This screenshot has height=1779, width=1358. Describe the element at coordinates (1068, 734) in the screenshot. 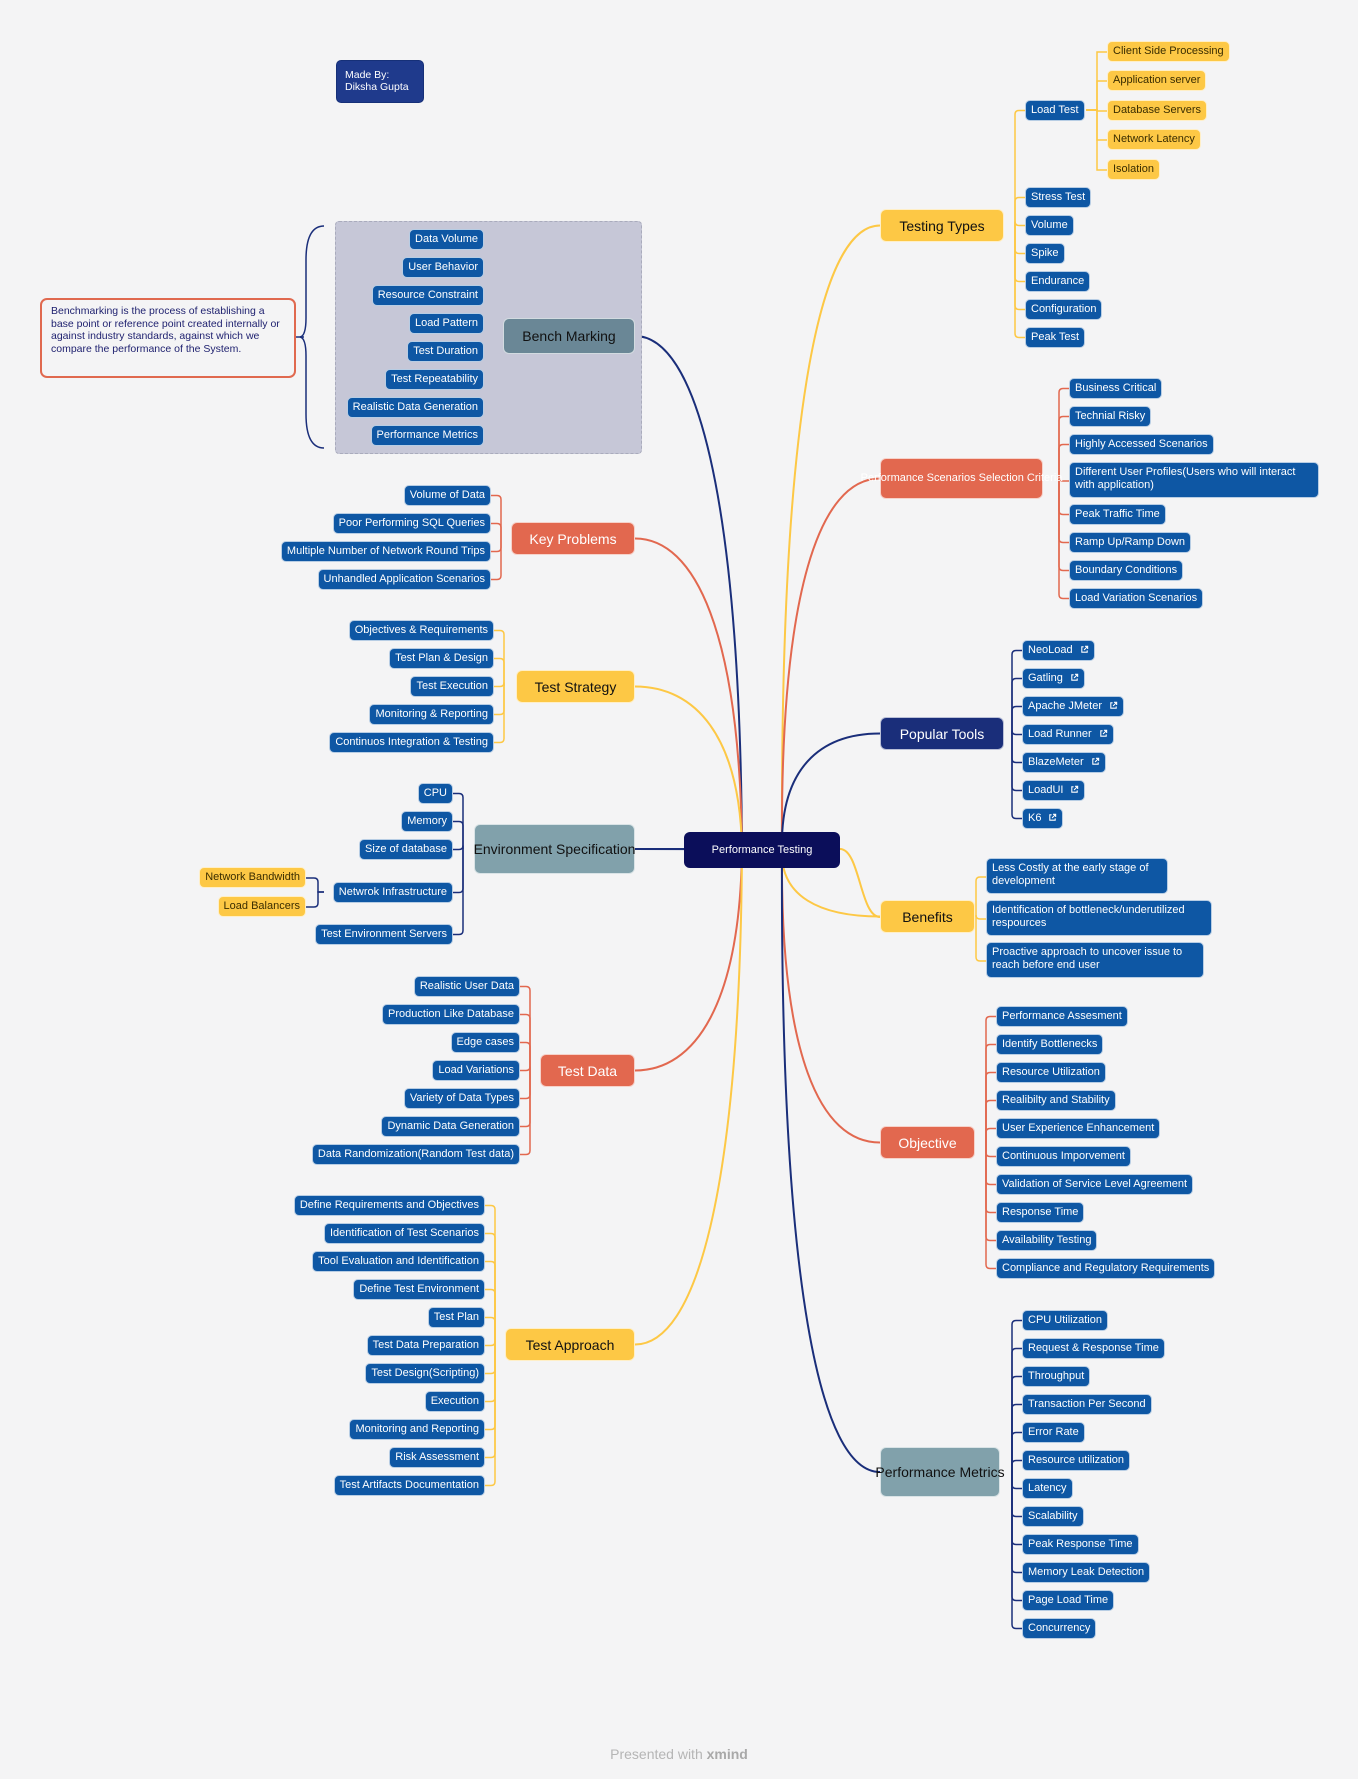

I see `topic-load-runner: Load Runner` at that location.